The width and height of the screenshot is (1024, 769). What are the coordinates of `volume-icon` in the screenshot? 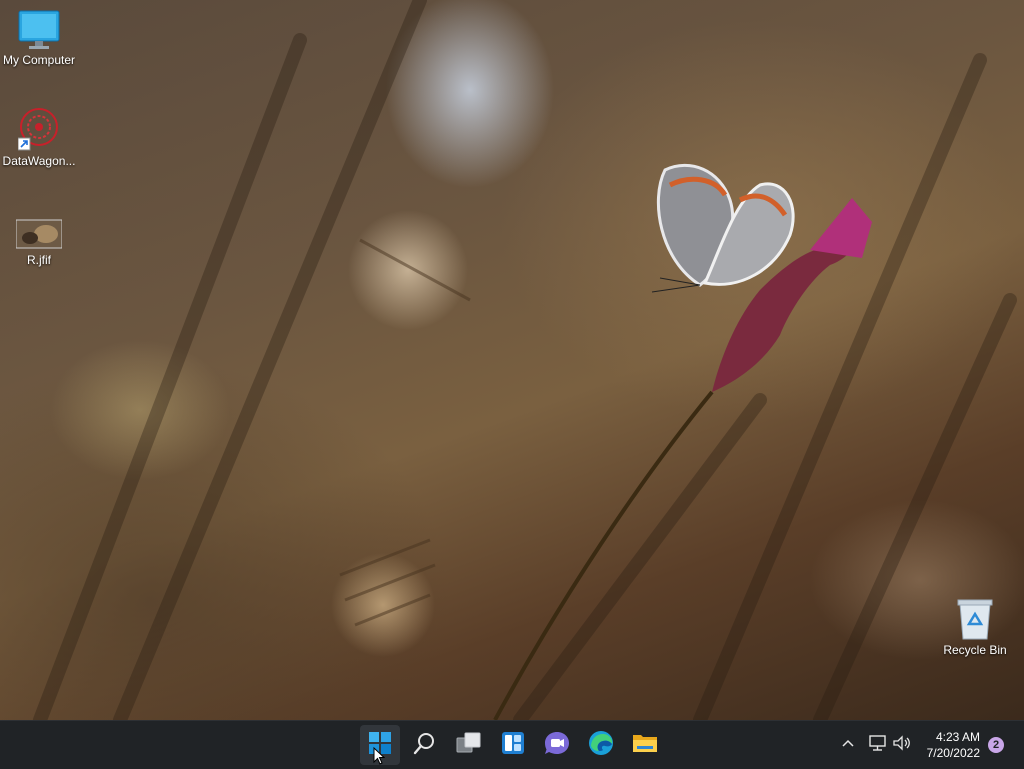 It's located at (902, 745).